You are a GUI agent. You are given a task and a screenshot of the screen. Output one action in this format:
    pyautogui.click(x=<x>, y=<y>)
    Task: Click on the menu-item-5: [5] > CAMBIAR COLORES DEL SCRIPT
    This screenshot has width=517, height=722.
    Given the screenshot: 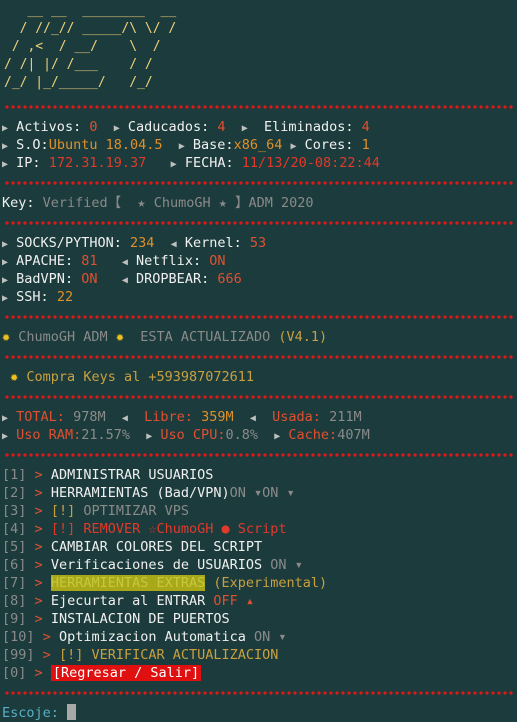 What is the action you would take?
    pyautogui.click(x=259, y=547)
    